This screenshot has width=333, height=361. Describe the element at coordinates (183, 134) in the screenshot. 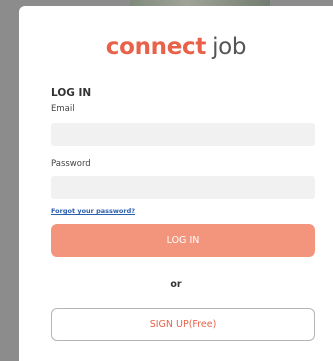

I see `email-field` at that location.